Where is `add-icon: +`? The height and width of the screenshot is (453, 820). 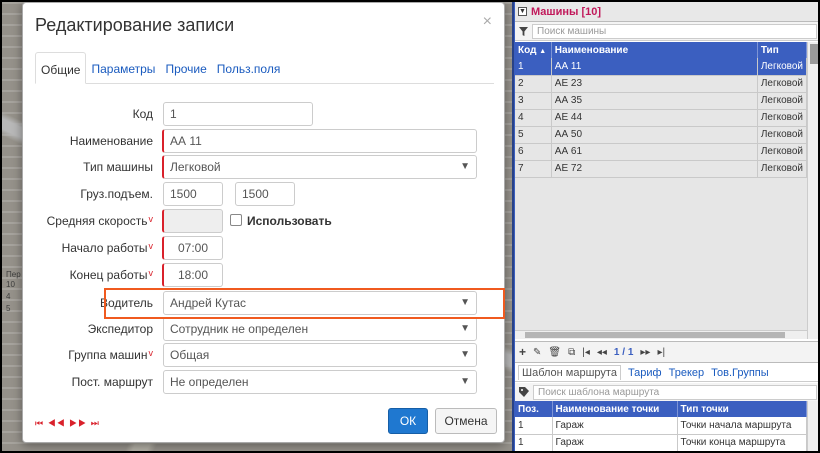
add-icon: + is located at coordinates (522, 352).